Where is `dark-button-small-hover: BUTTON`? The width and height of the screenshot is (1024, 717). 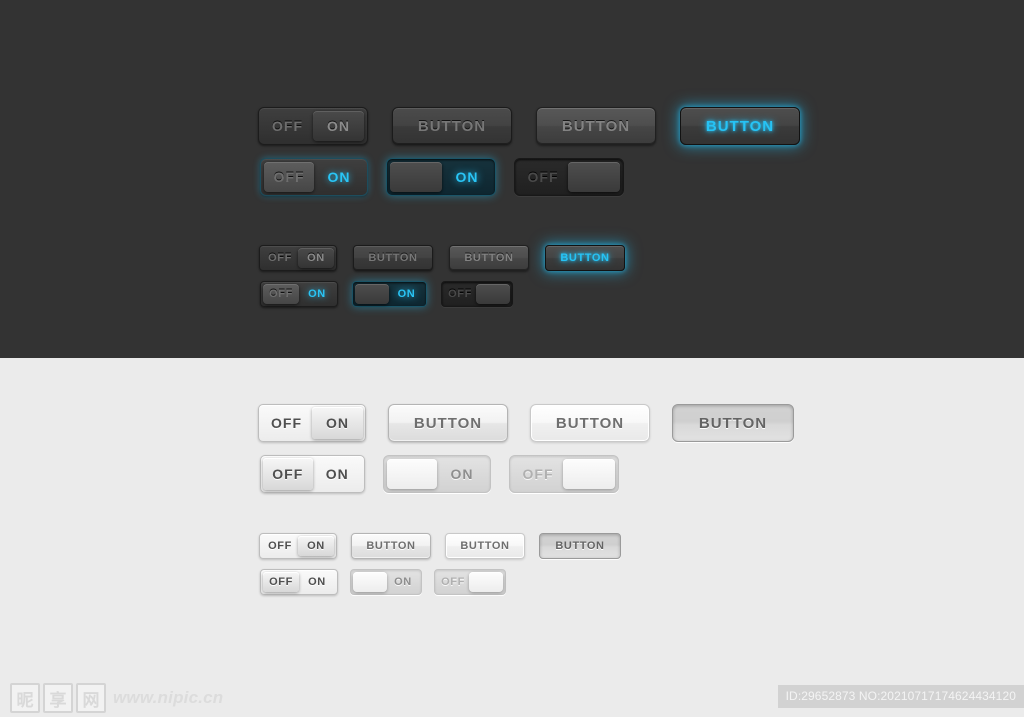
dark-button-small-hover: BUTTON is located at coordinates (489, 258).